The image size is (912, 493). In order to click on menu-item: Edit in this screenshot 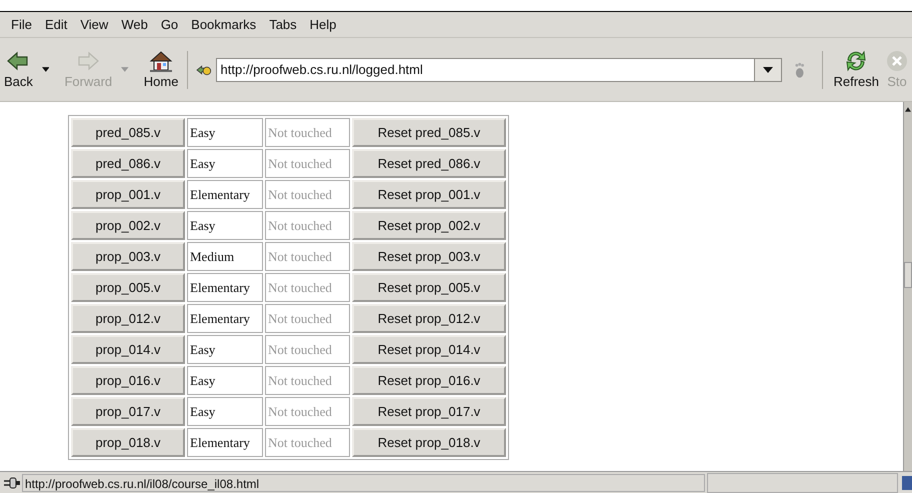, I will do `click(56, 24)`.